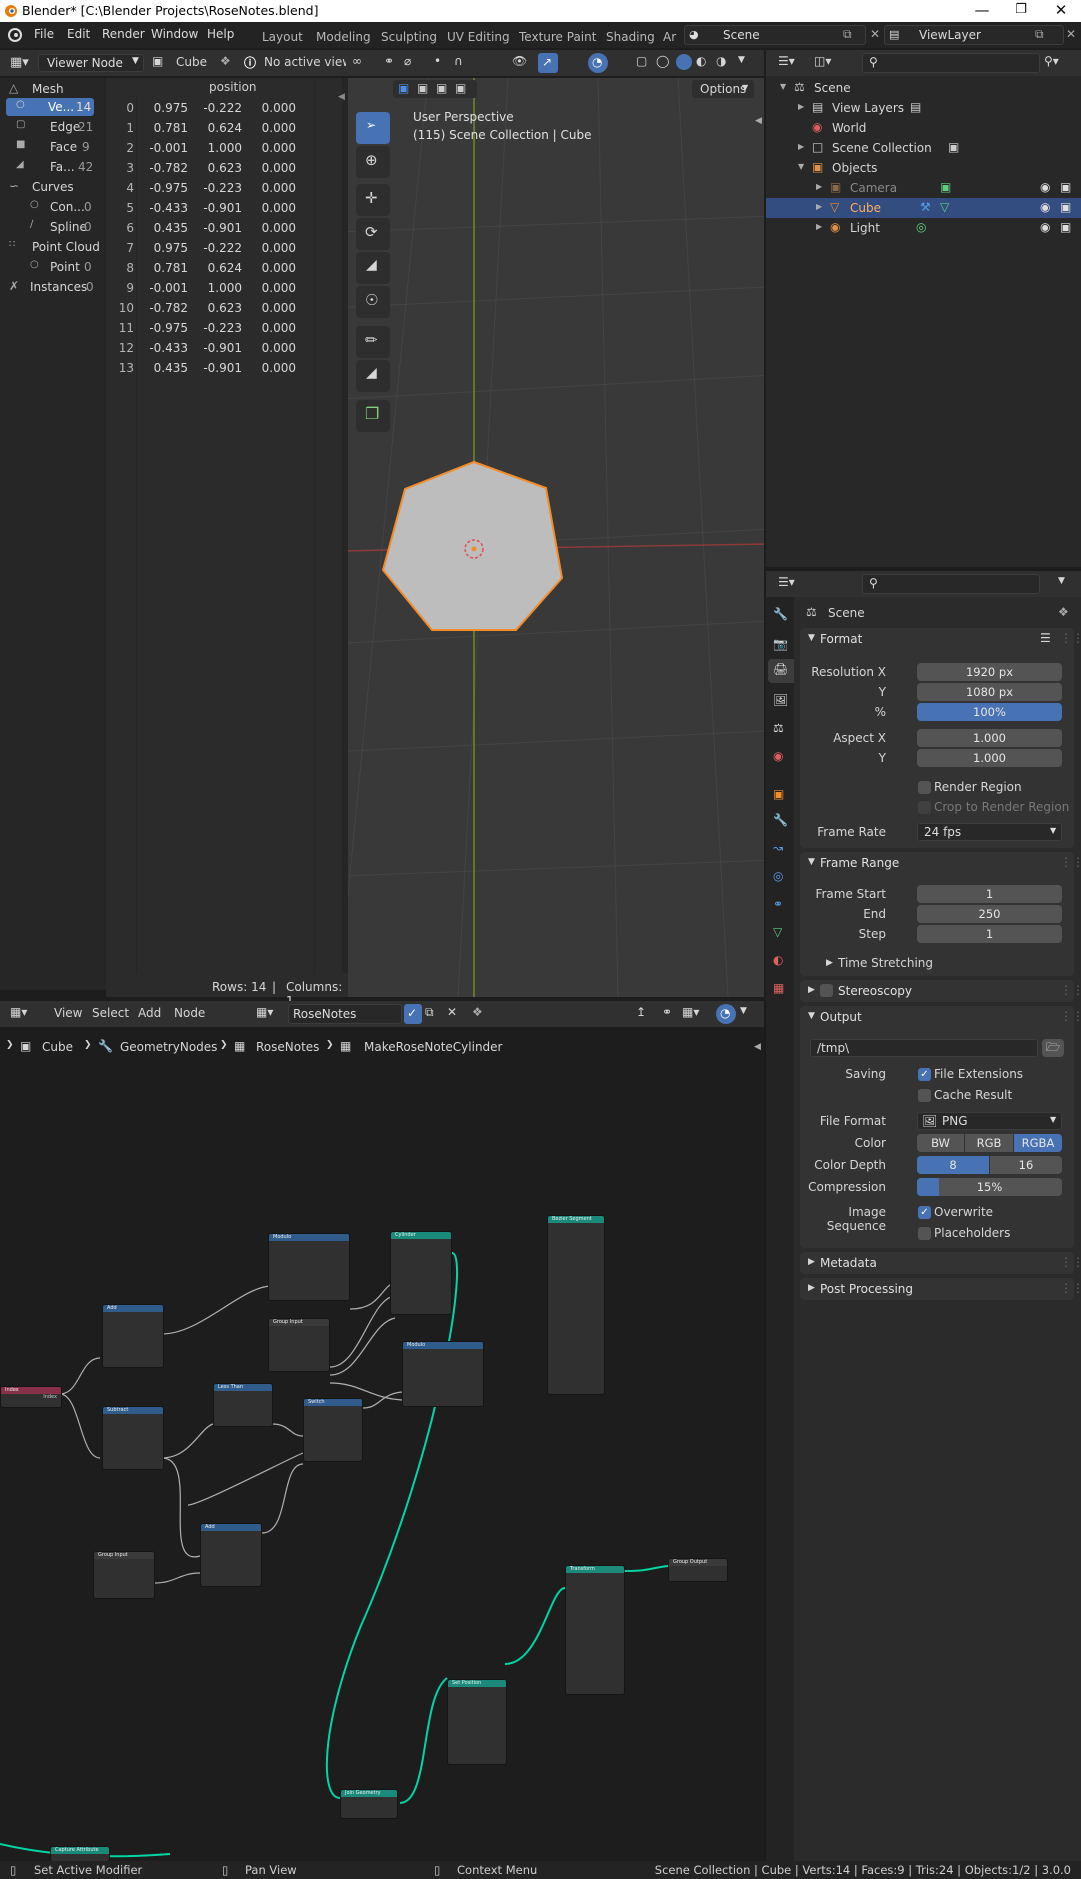  What do you see at coordinates (940, 1143) in the screenshot?
I see `color-bw-button: BW` at bounding box center [940, 1143].